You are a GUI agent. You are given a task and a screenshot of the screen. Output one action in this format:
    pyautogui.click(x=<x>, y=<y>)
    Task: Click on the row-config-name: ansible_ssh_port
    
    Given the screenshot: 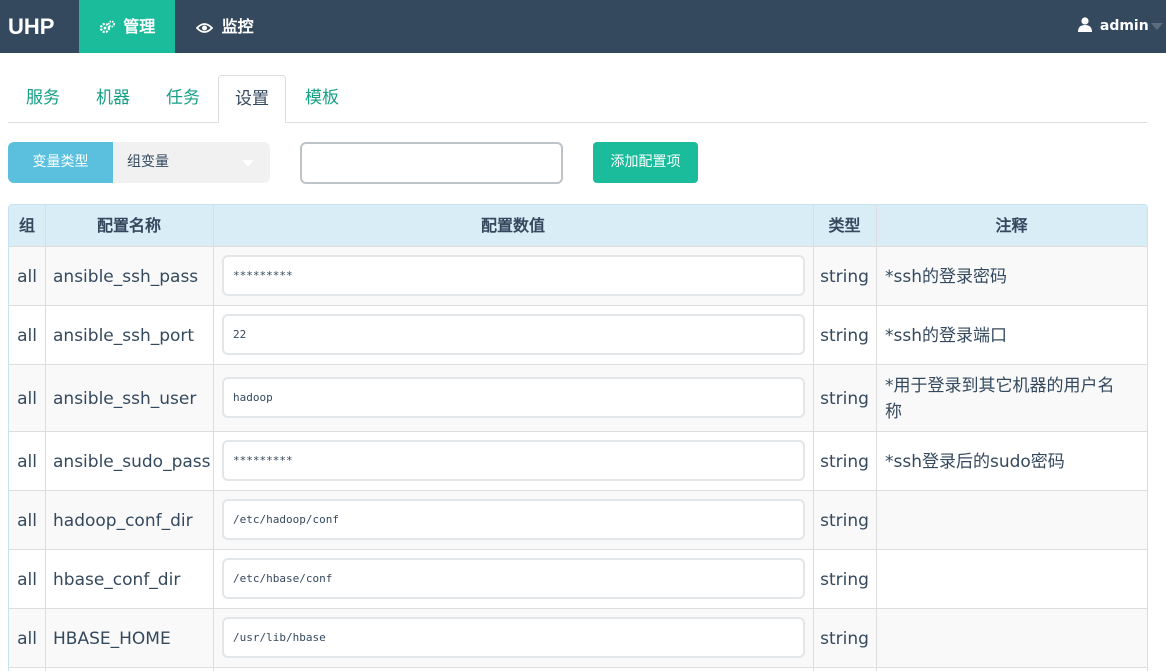 What is the action you would take?
    pyautogui.click(x=124, y=335)
    